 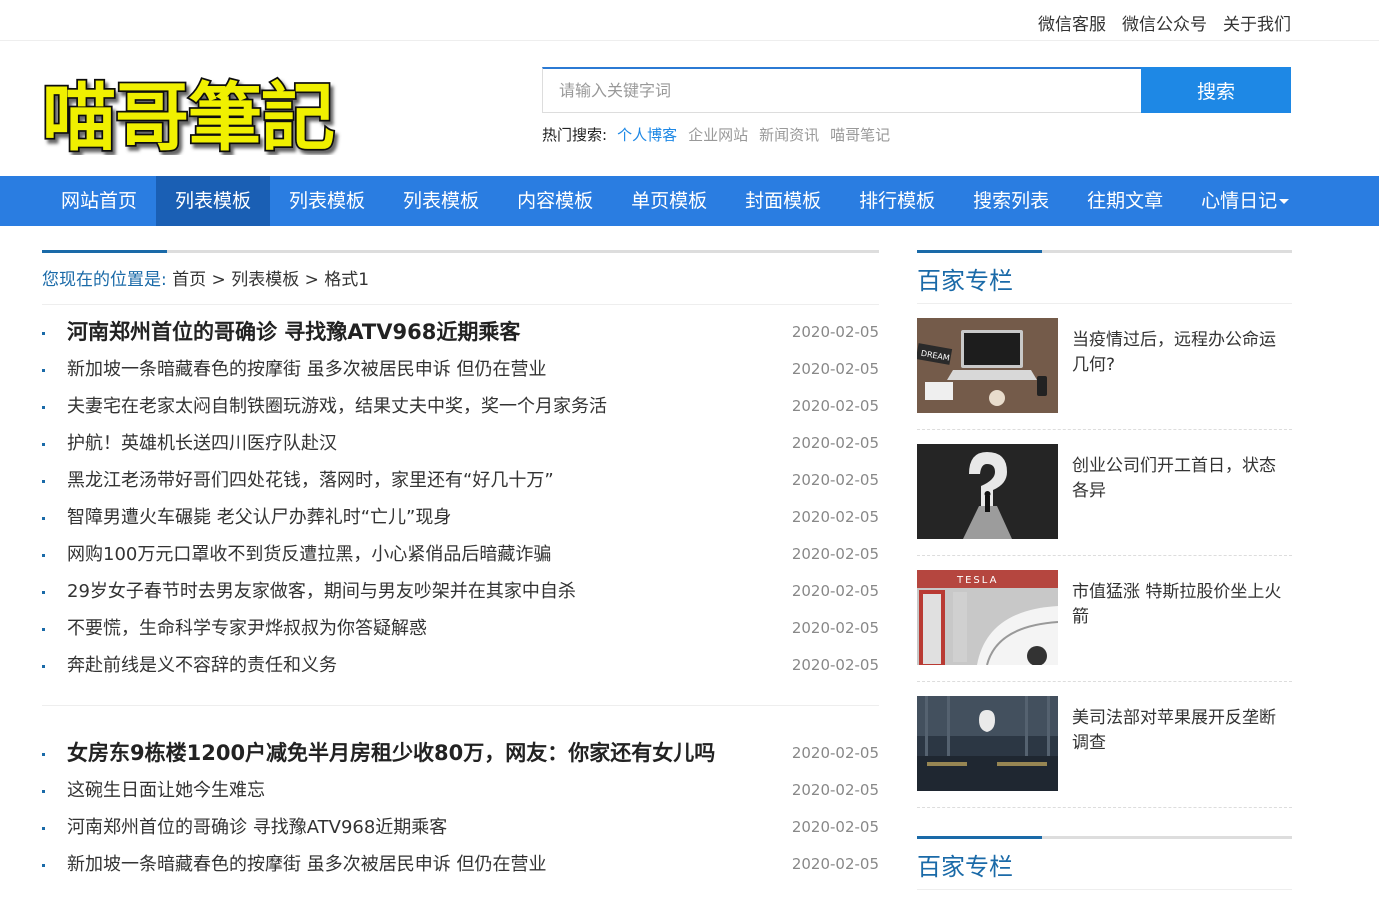 What do you see at coordinates (347, 280) in the screenshot?
I see `breadcrumb-current: 格式1` at bounding box center [347, 280].